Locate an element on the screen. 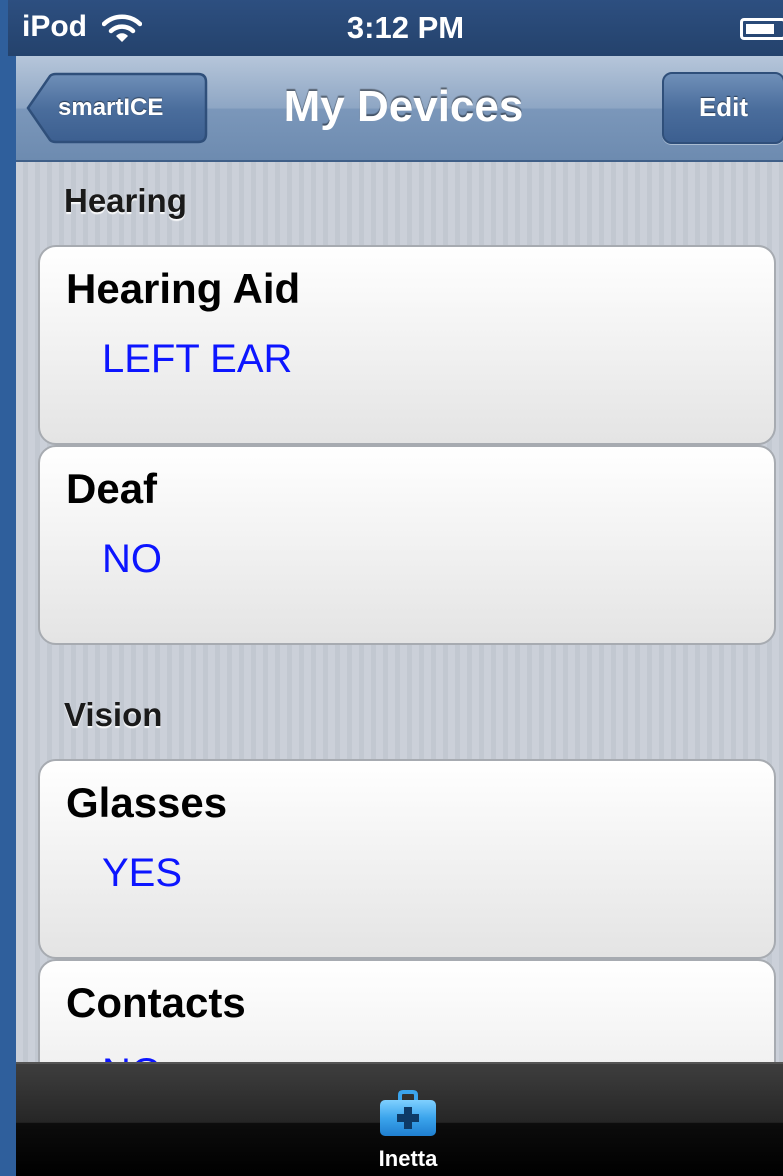 Image resolution: width=783 pixels, height=1176 pixels. status-bar: iPod 3:12 PM is located at coordinates (395, 28).